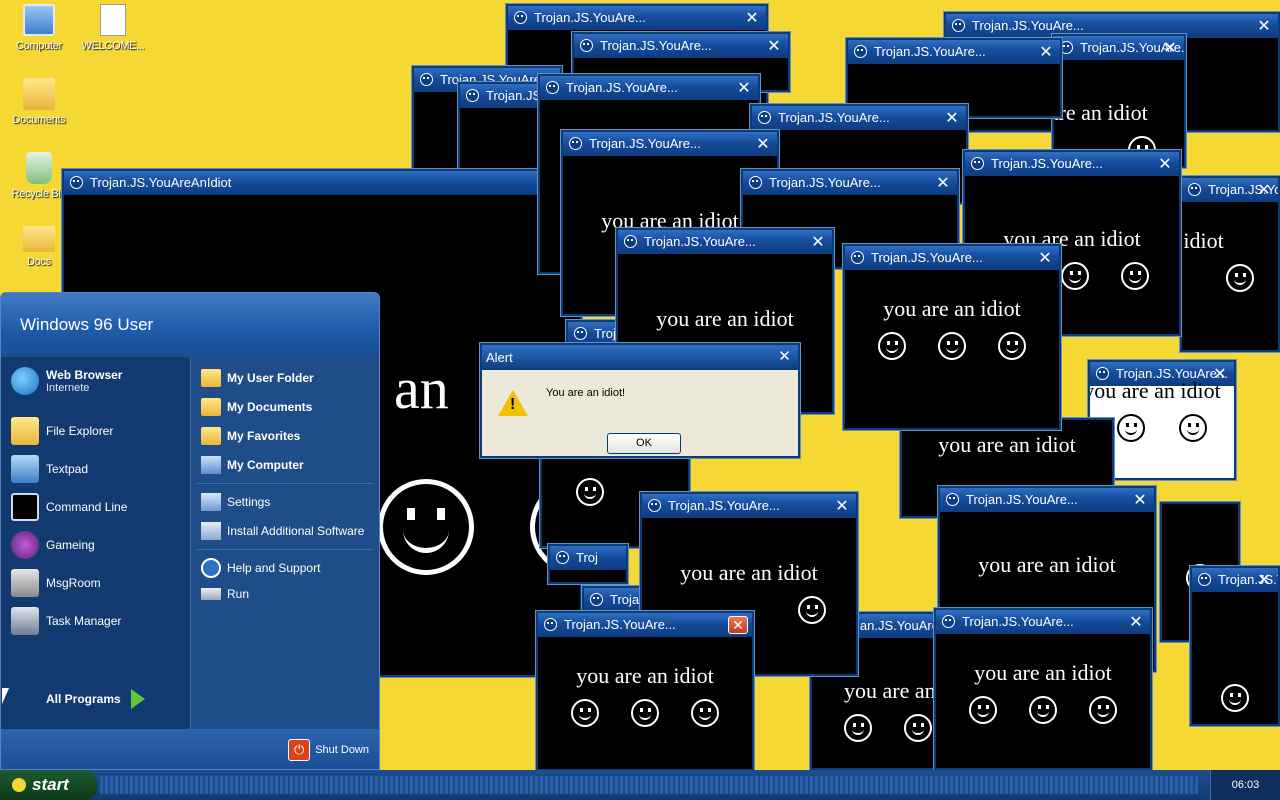 The height and width of the screenshot is (800, 1280). Describe the element at coordinates (66, 381) in the screenshot. I see `start-item-web-browser: Web Browser Internete` at that location.